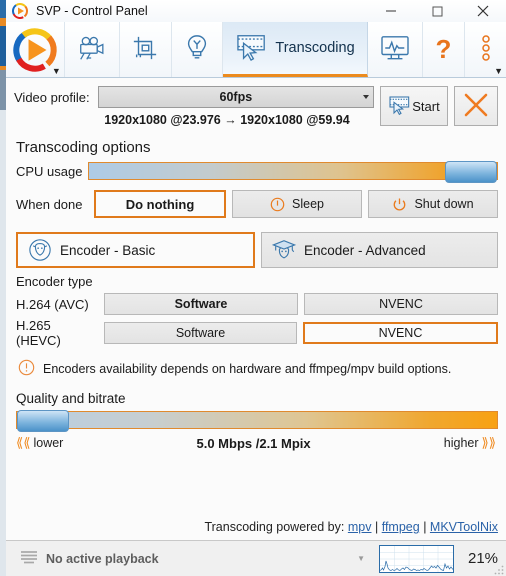 This screenshot has width=506, height=576. What do you see at coordinates (444, 204) in the screenshot?
I see `when-done-option-label: Shut down` at bounding box center [444, 204].